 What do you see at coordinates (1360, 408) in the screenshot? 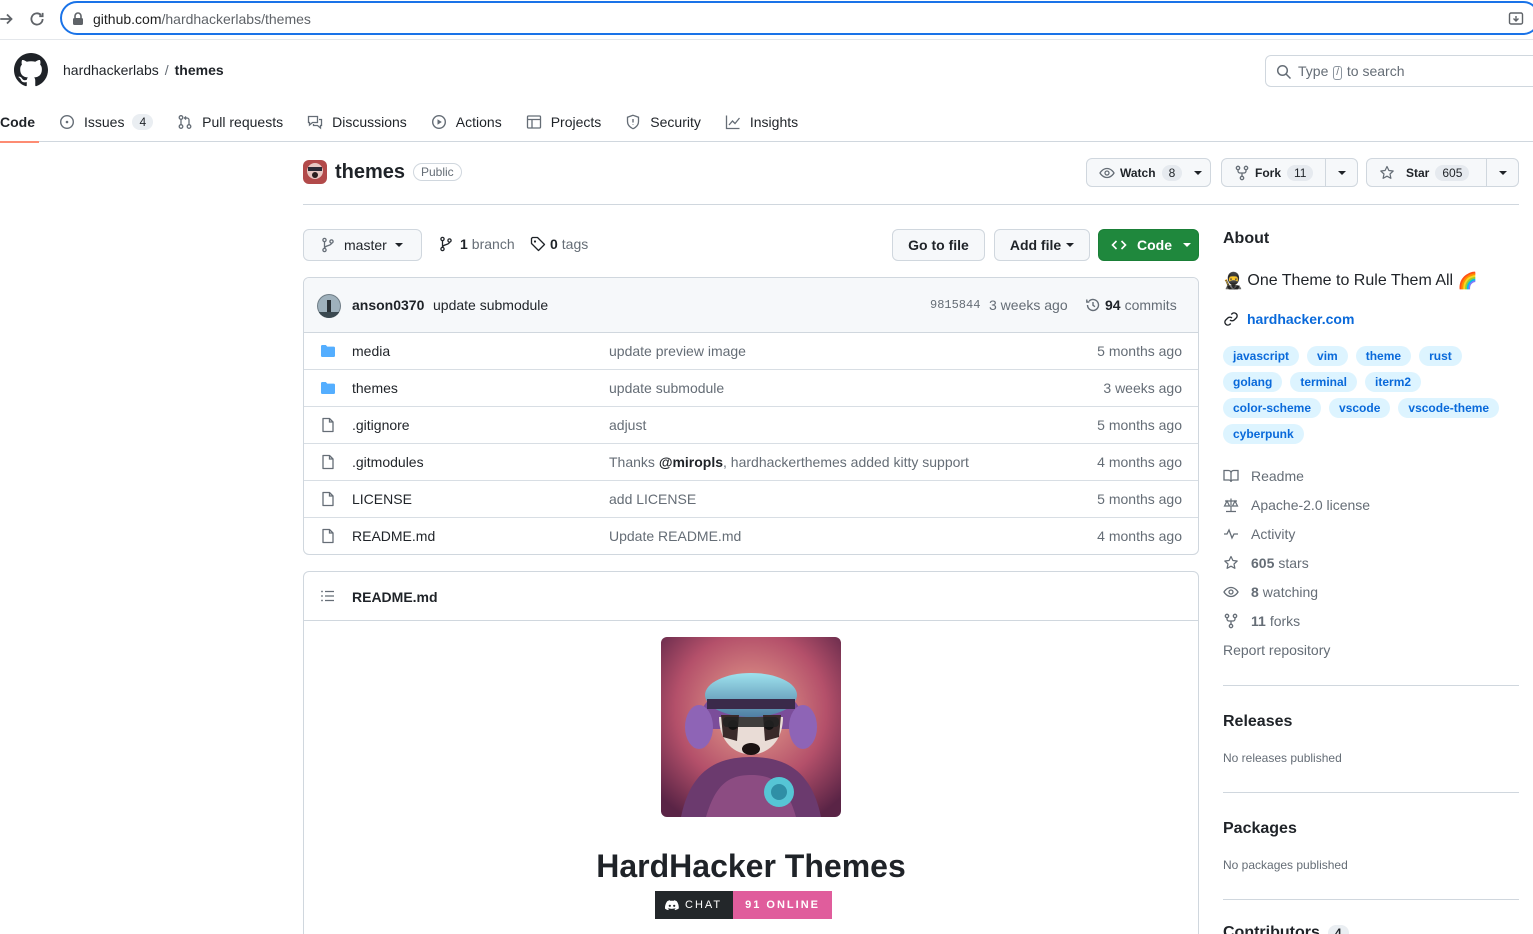
I see `topic-tag: vscode` at bounding box center [1360, 408].